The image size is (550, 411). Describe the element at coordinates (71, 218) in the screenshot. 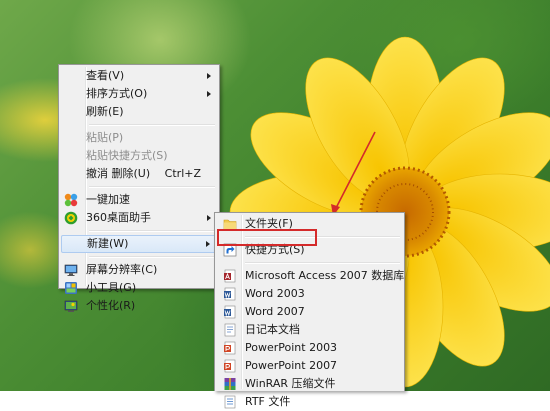

I see `desktop-helper-icon` at that location.